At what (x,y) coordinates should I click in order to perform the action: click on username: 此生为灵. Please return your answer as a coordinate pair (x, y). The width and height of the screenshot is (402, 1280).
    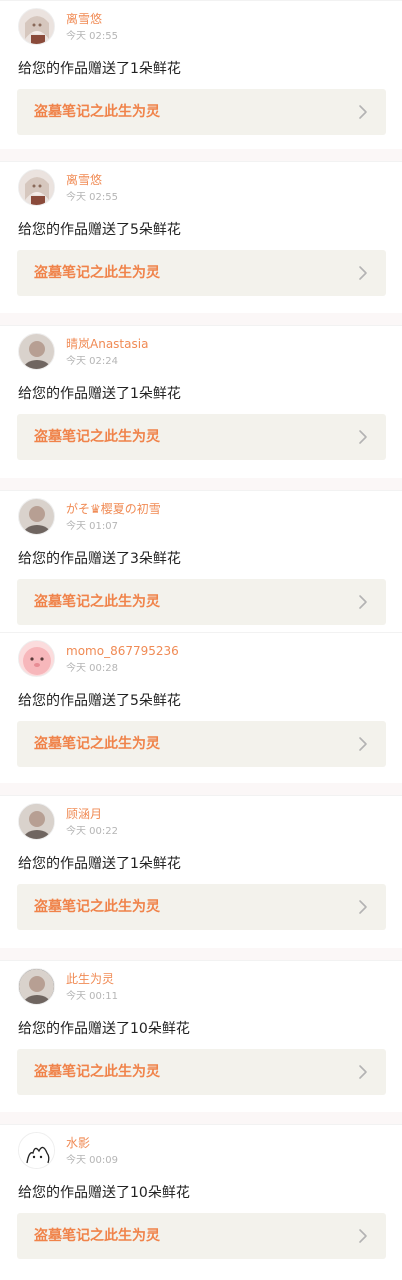
    Looking at the image, I should click on (90, 979).